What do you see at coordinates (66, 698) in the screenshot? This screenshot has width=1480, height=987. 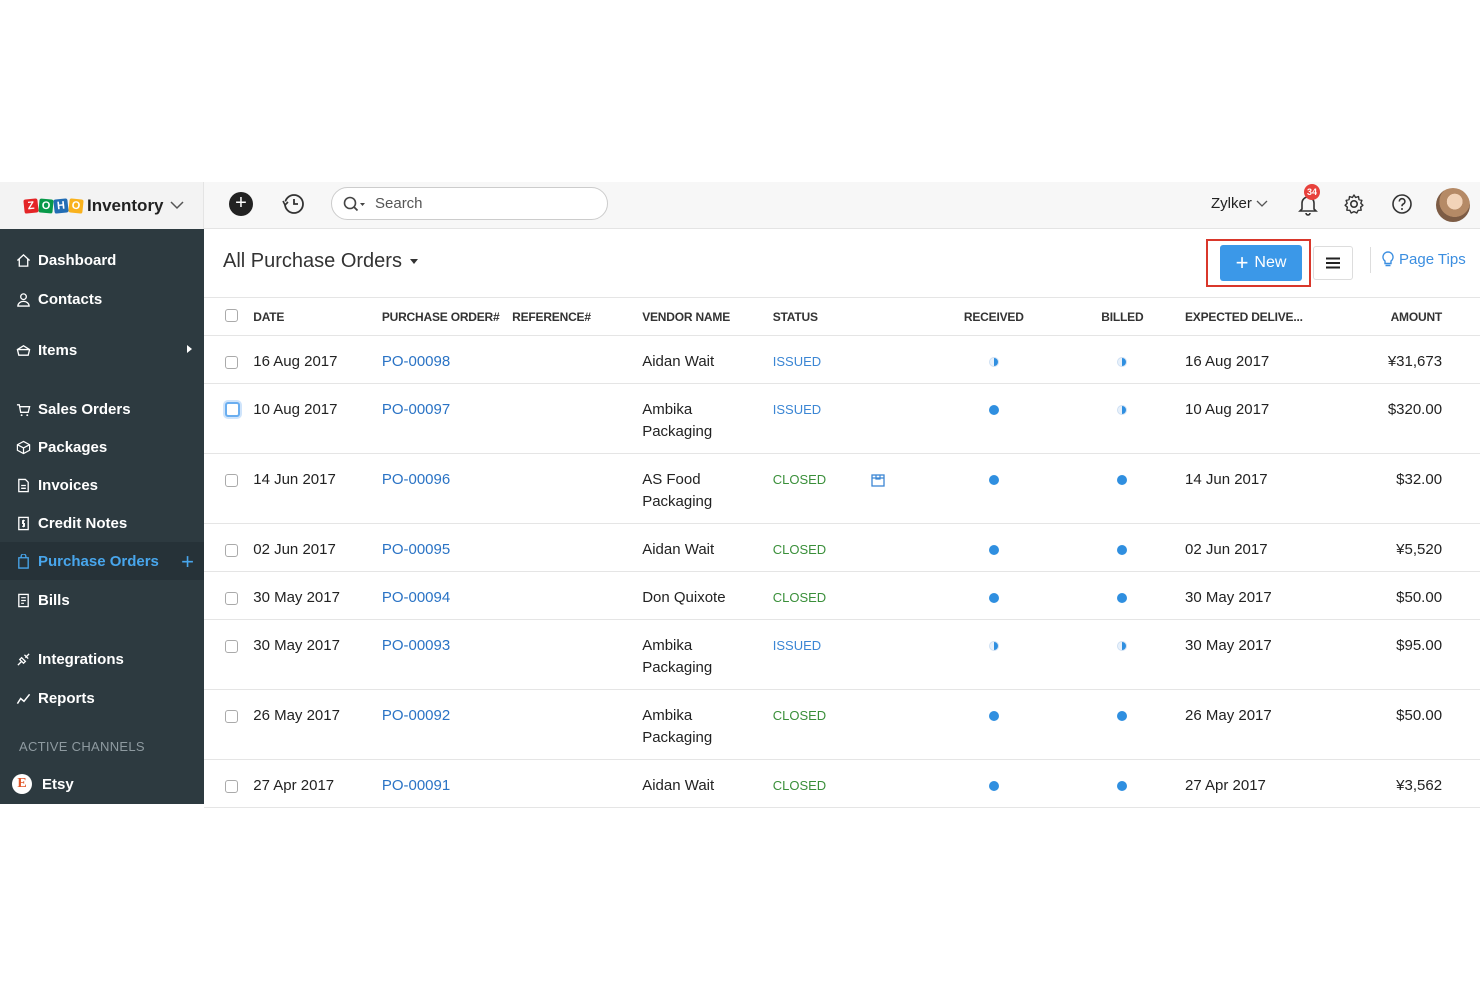 I see `sidebar-item-label: Reports` at bounding box center [66, 698].